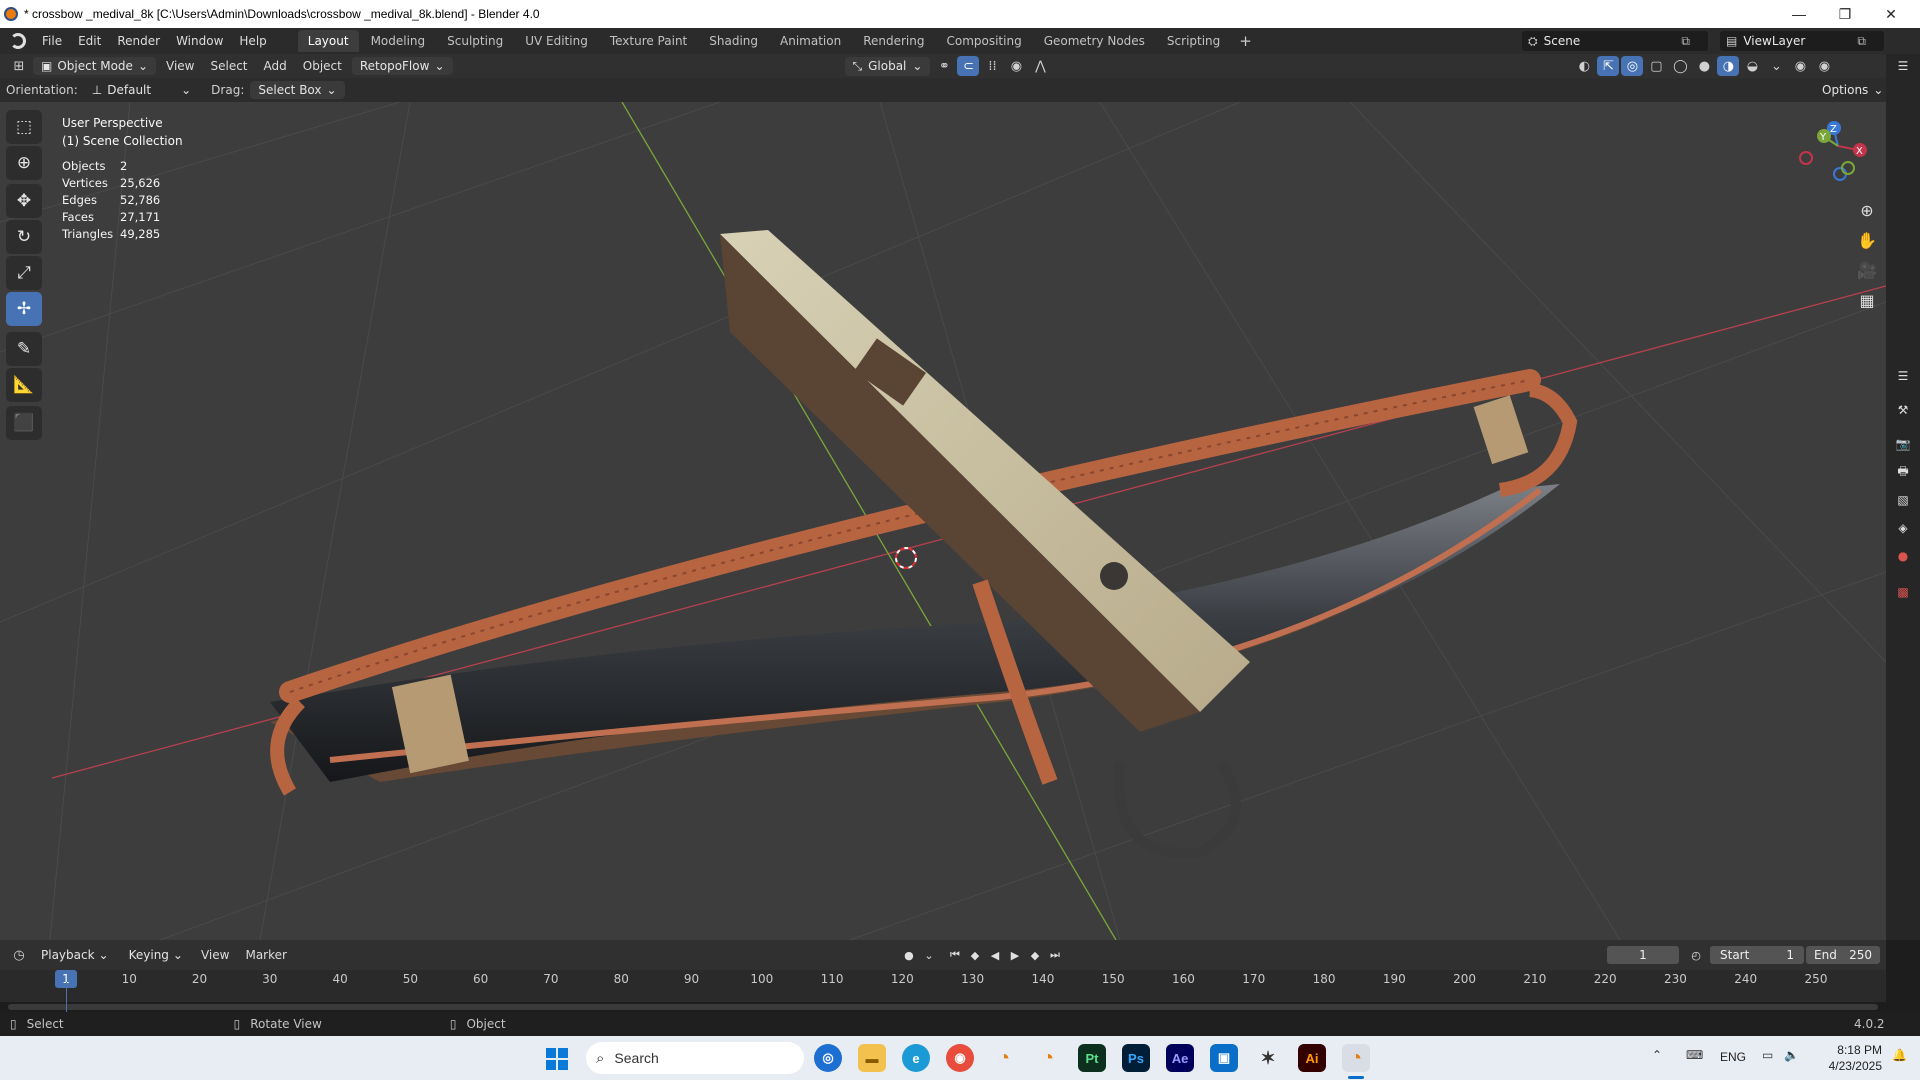 The height and width of the screenshot is (1080, 1920). What do you see at coordinates (1694, 1055) in the screenshot?
I see `keyboard-icon: ⌨` at bounding box center [1694, 1055].